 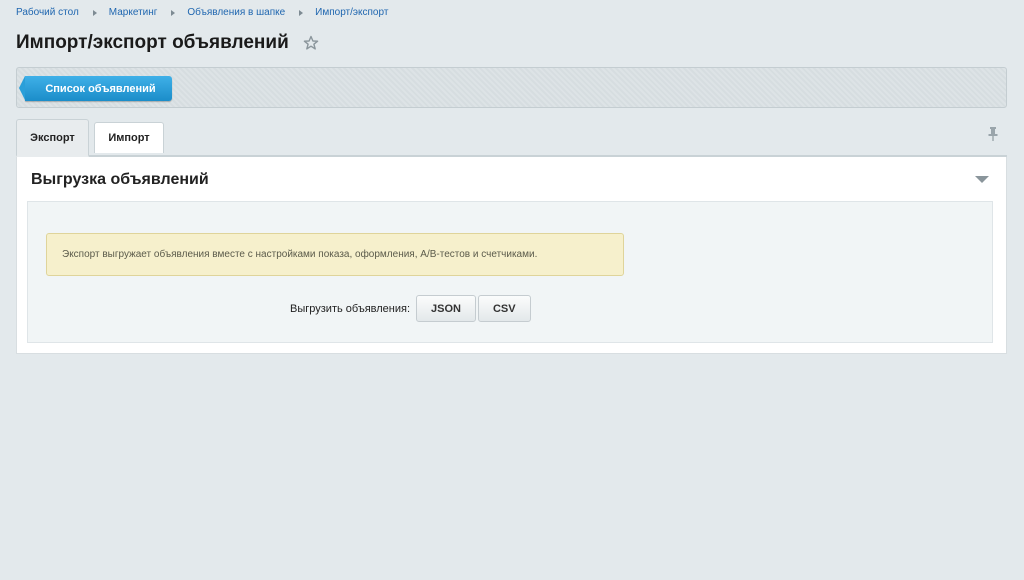 I want to click on export-json-button: JSON, so click(x=446, y=308).